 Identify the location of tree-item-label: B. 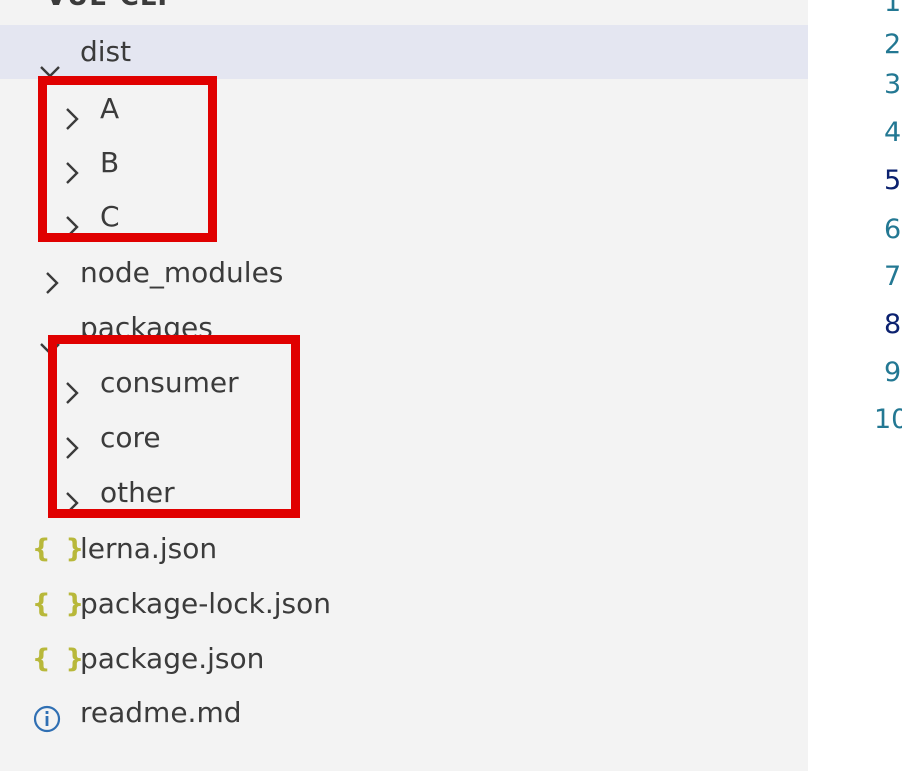
(110, 162).